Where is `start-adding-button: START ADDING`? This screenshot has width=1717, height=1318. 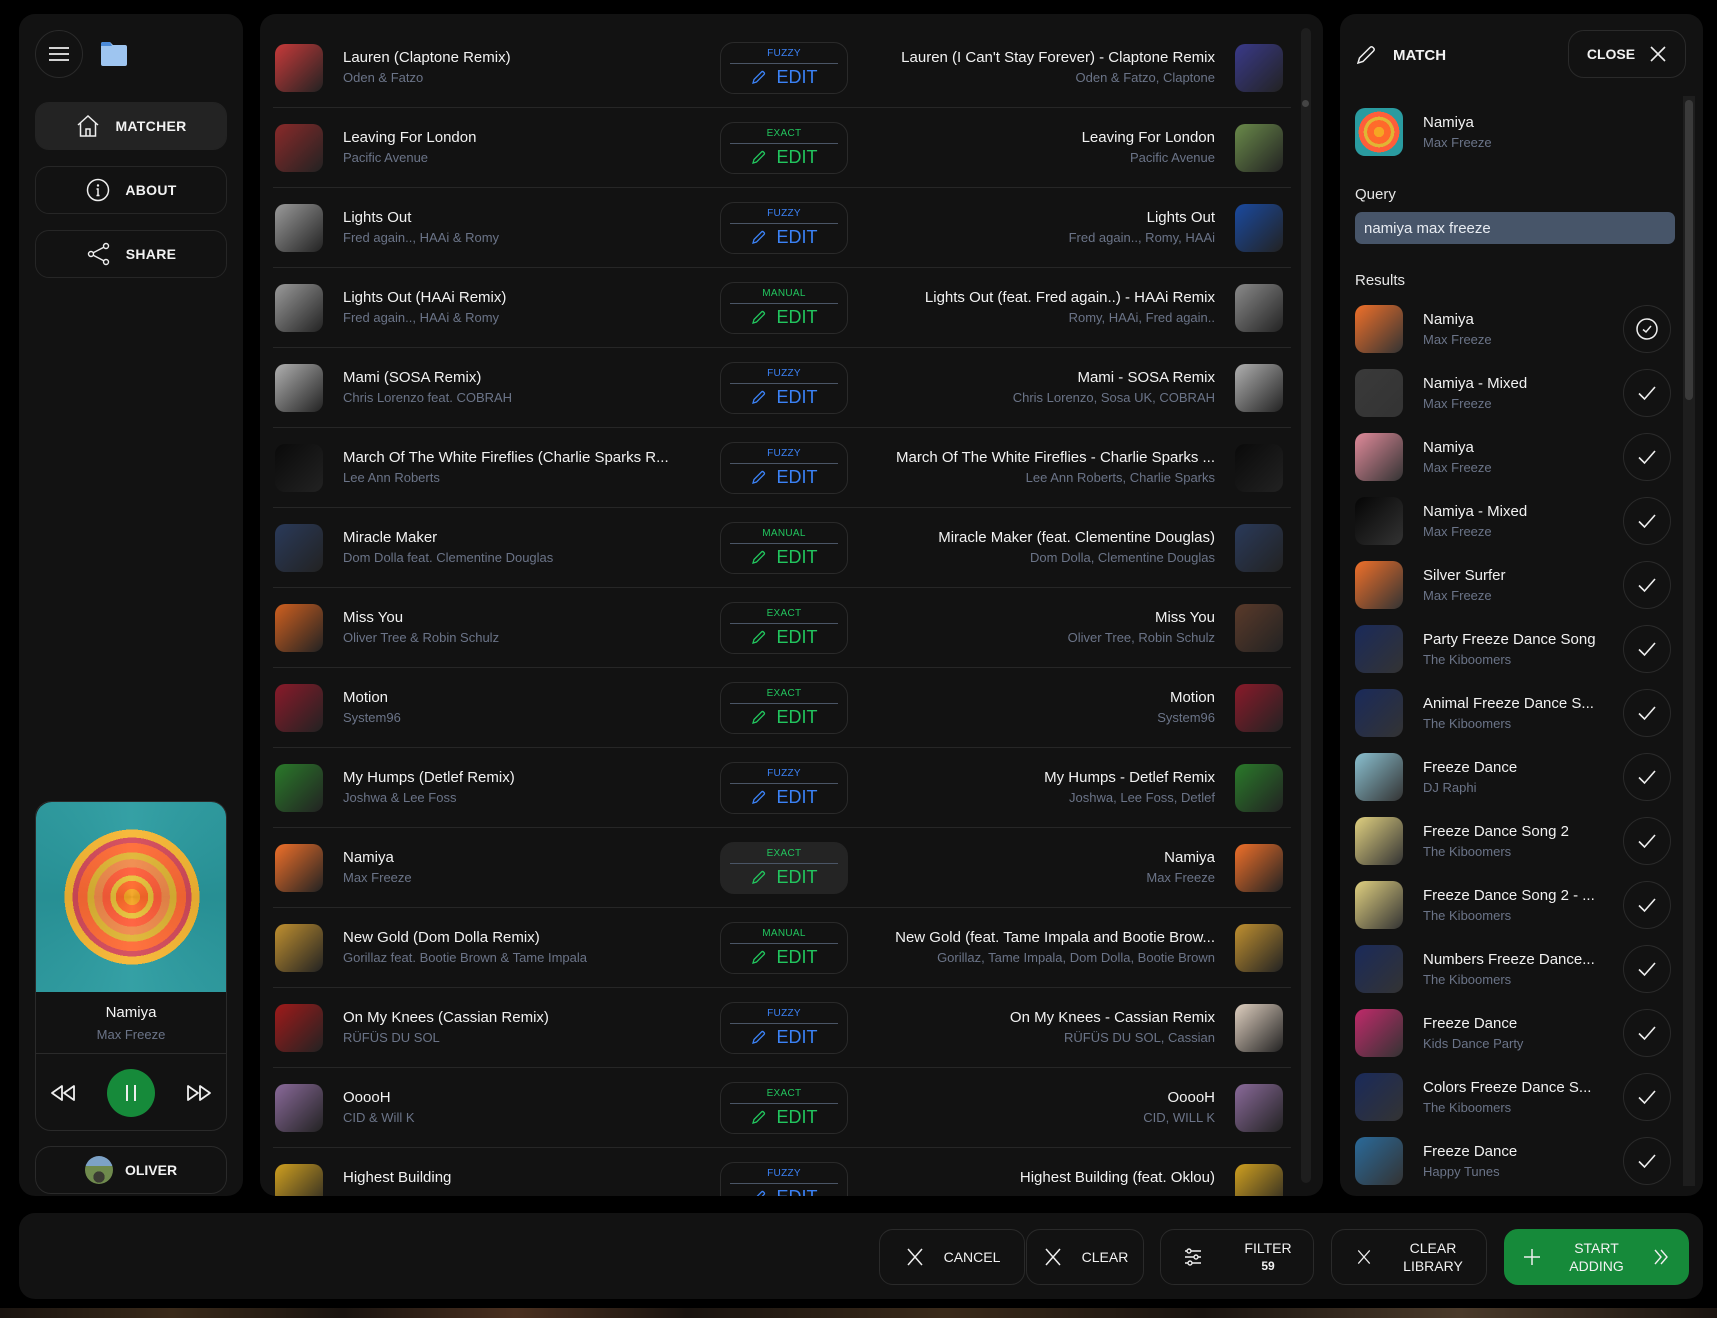 start-adding-button: START ADDING is located at coordinates (1596, 1257).